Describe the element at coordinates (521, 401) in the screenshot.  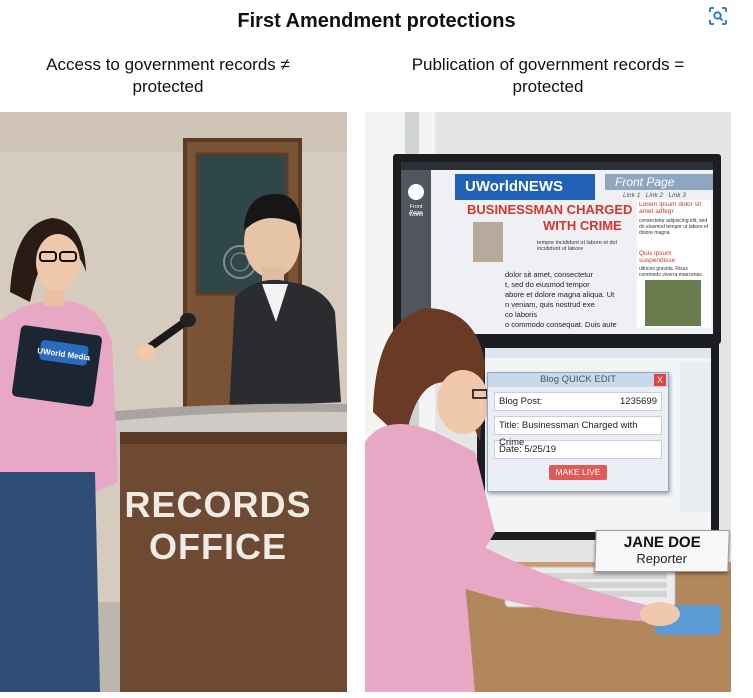
I see `blog-post-label: Blog Post:` at that location.